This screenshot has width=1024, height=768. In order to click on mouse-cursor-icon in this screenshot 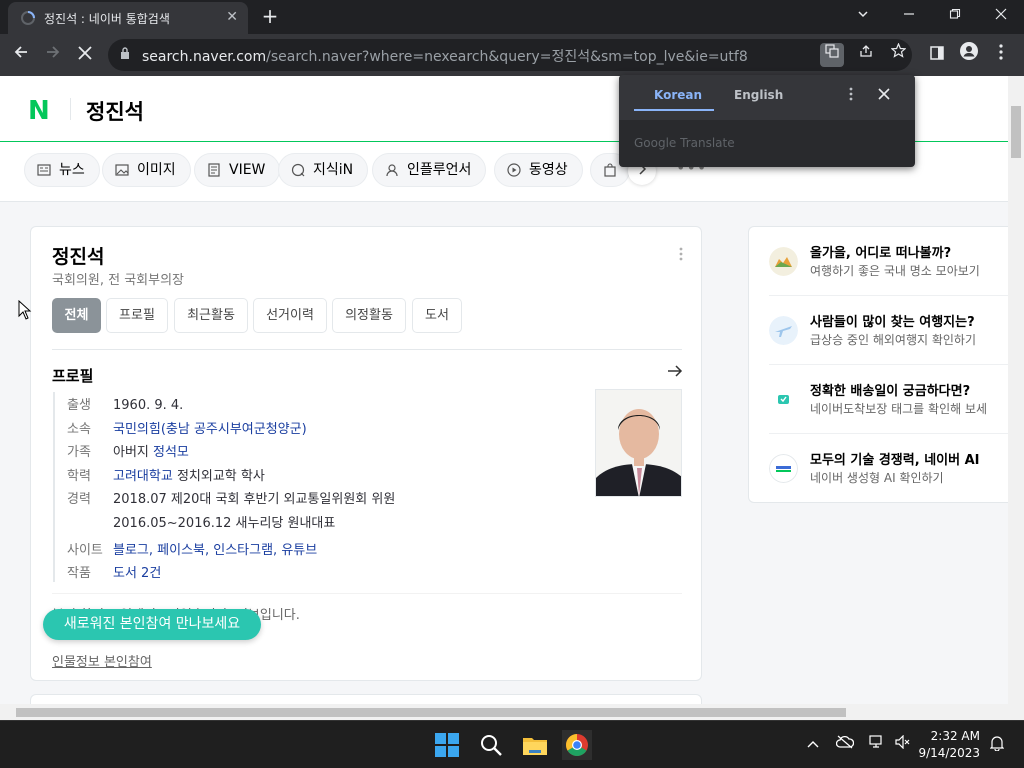, I will do `click(25, 310)`.